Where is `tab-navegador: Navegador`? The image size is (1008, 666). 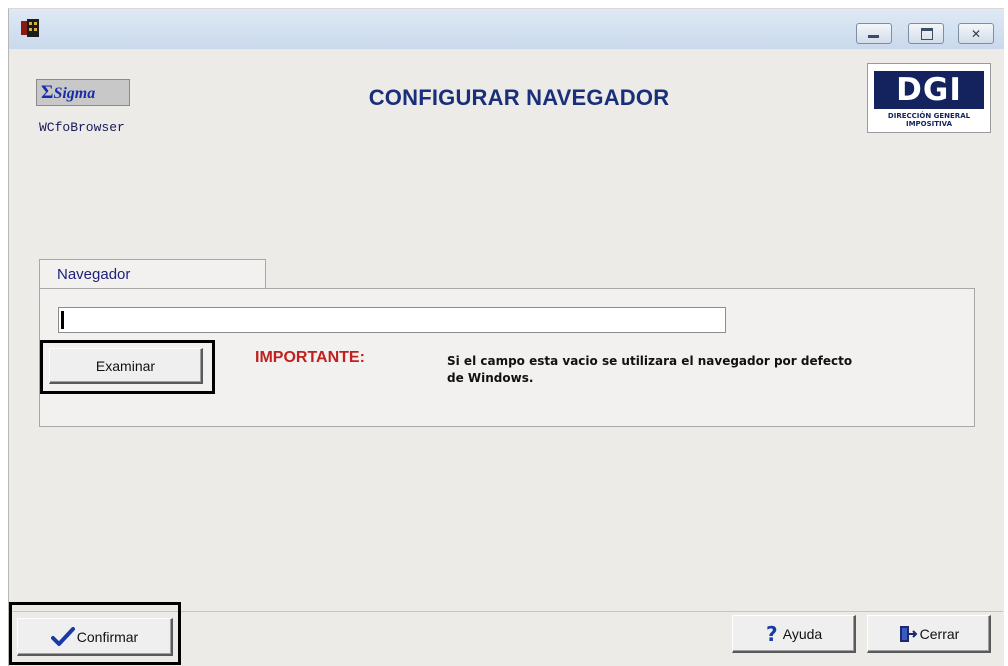
tab-navegador: Navegador is located at coordinates (152, 274).